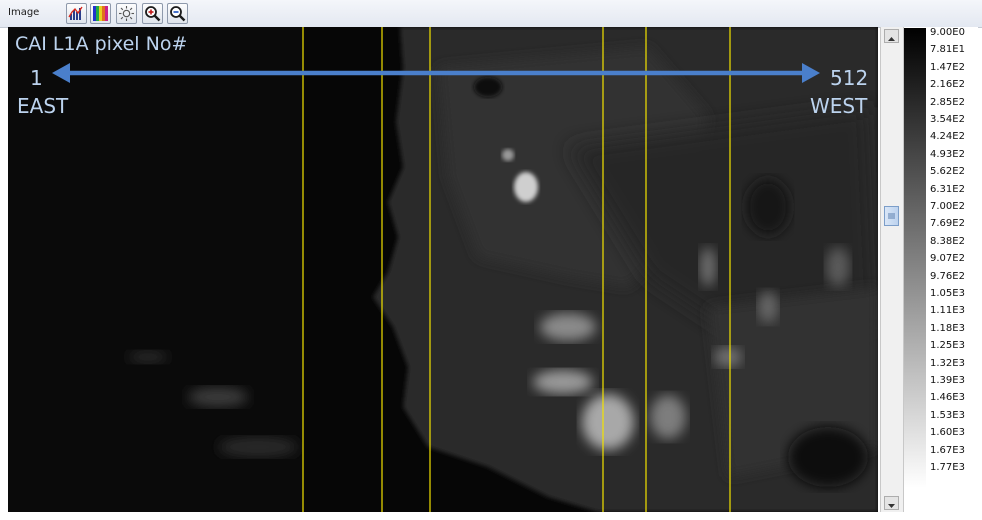  What do you see at coordinates (947, 328) in the screenshot?
I see `colorbar-tick-label: 1.18E3` at bounding box center [947, 328].